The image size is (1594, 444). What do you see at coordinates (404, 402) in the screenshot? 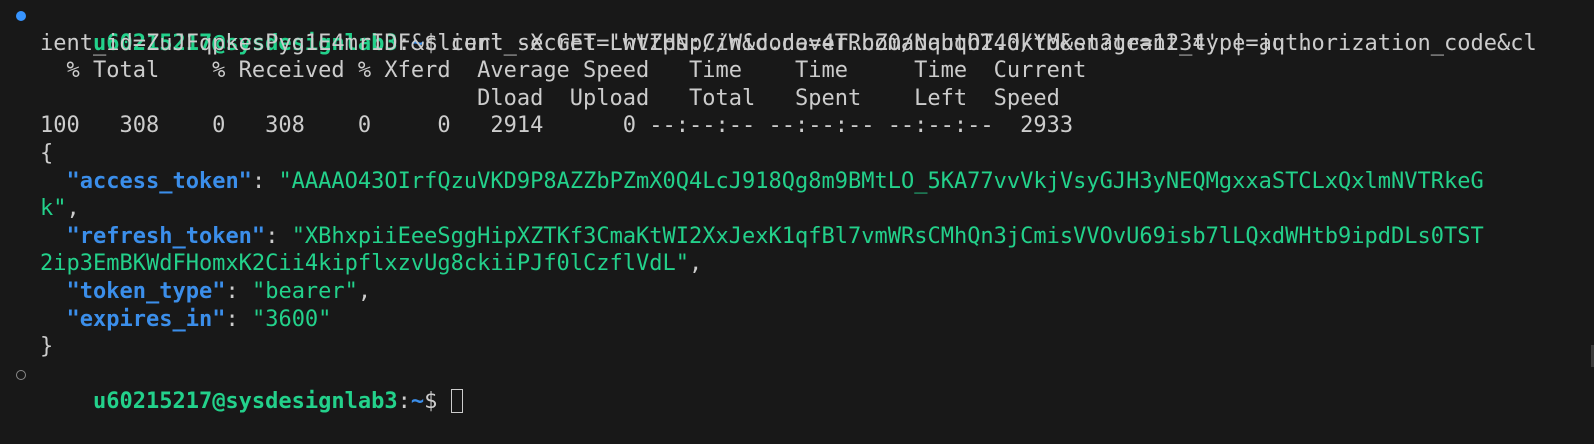
I see `prompt-colon: :` at bounding box center [404, 402].